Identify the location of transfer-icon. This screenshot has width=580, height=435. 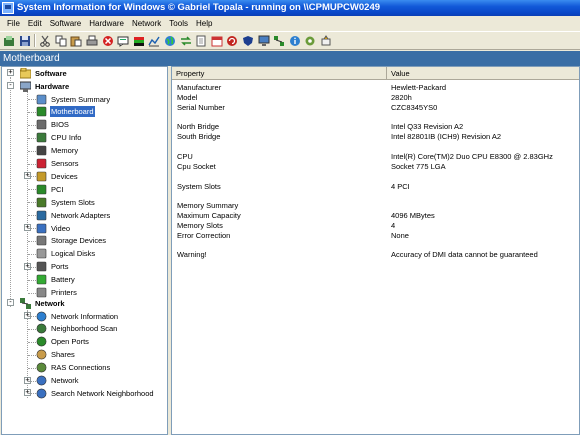
(186, 41).